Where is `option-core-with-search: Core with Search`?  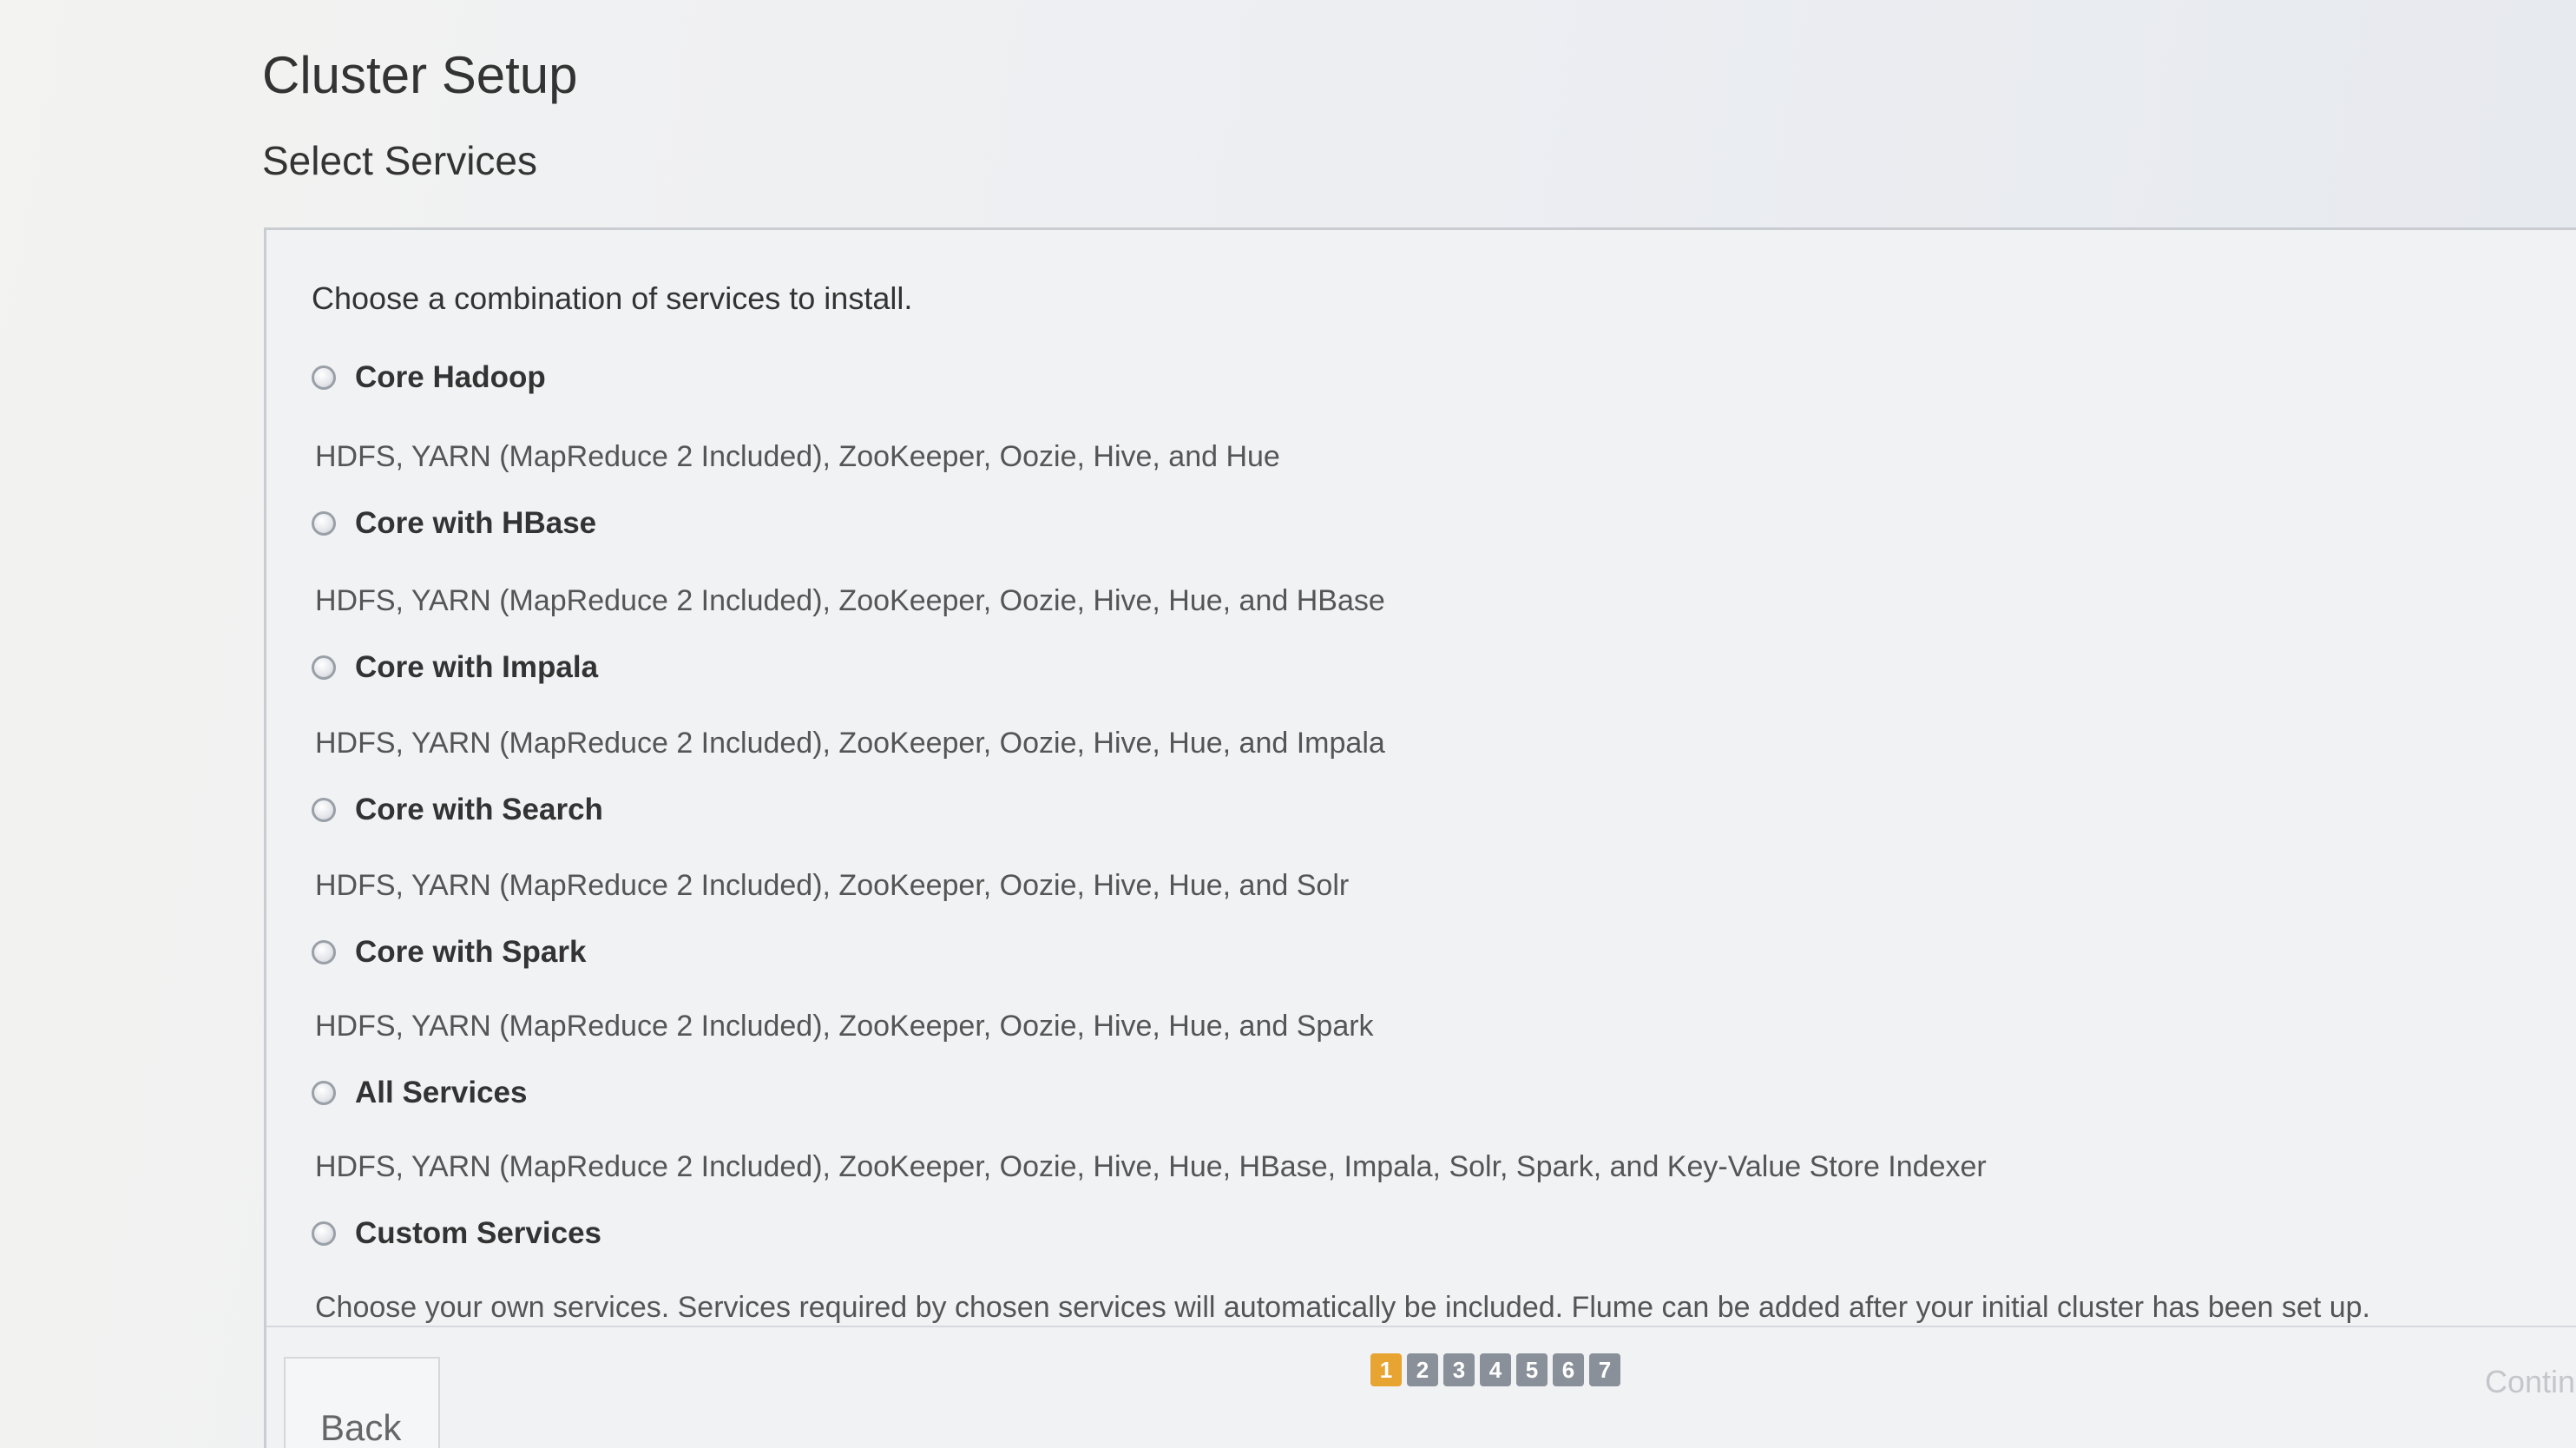
option-core-with-search: Core with Search is located at coordinates (457, 810).